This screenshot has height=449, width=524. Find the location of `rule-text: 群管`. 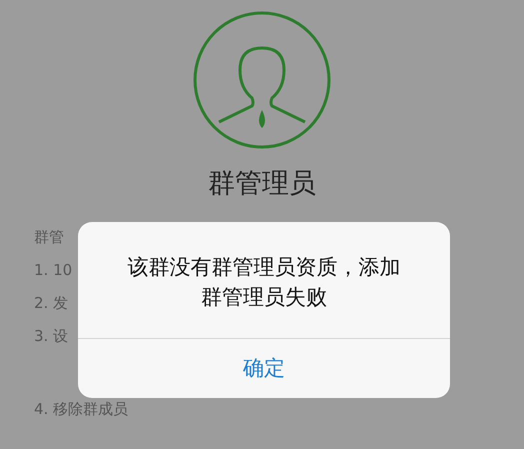

rule-text: 群管 is located at coordinates (49, 237).